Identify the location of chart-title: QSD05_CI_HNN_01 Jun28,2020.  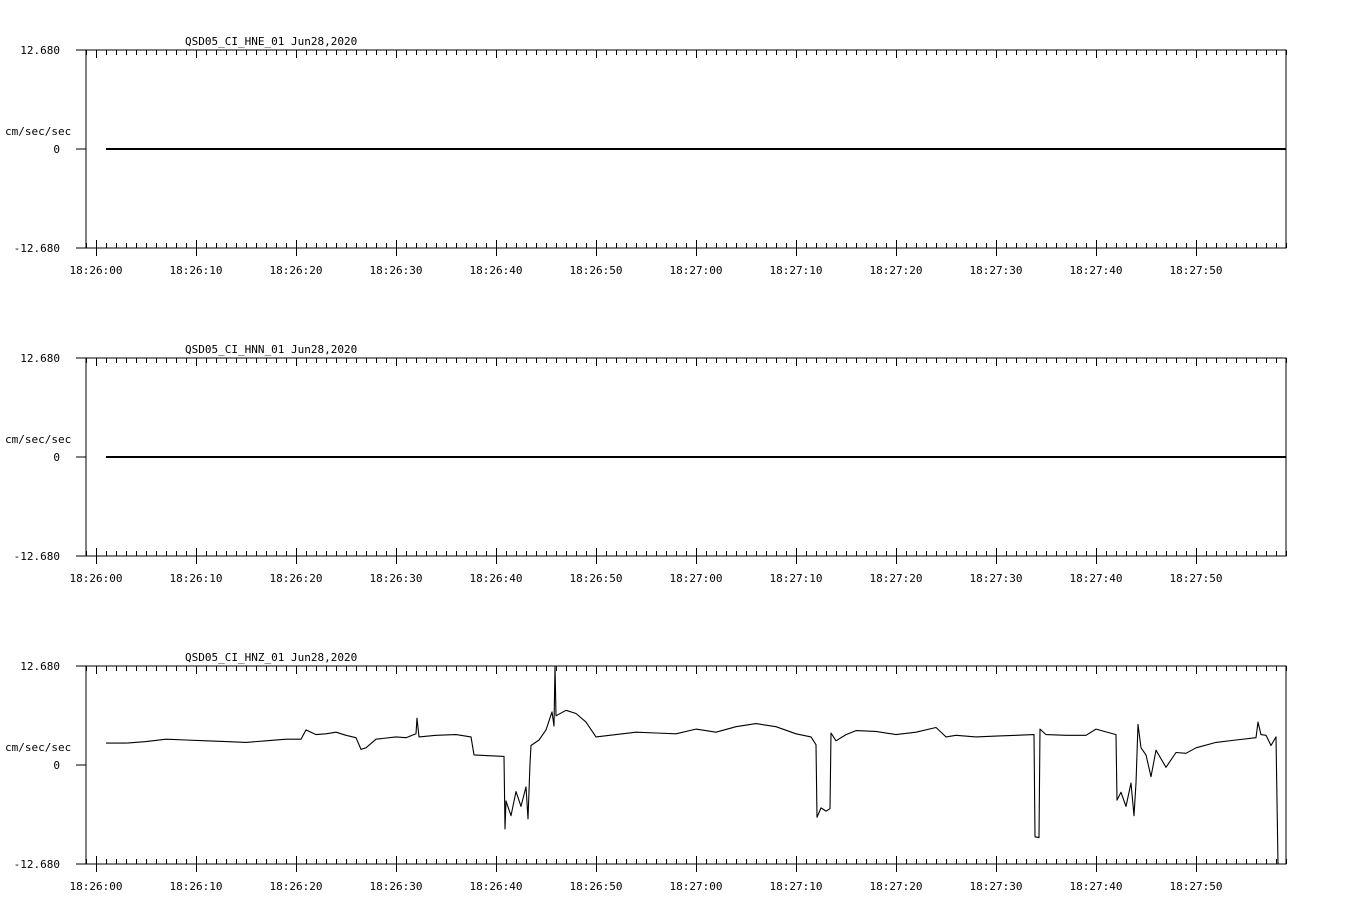
(271, 349).